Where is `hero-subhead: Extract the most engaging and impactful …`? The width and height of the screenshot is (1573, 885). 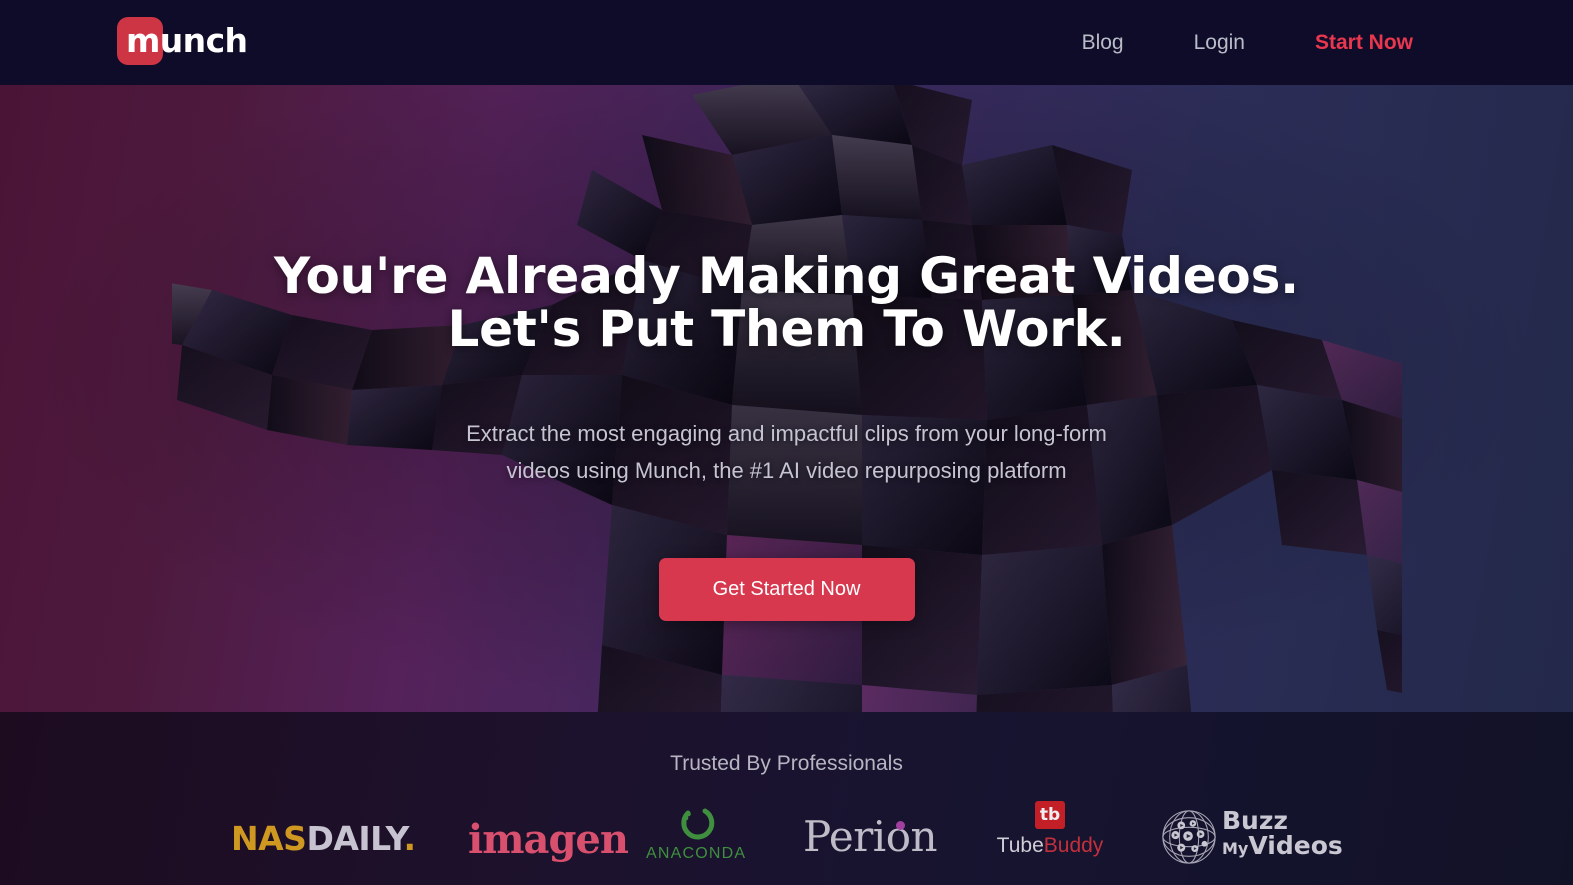 hero-subhead: Extract the most engaging and impactful … is located at coordinates (786, 452).